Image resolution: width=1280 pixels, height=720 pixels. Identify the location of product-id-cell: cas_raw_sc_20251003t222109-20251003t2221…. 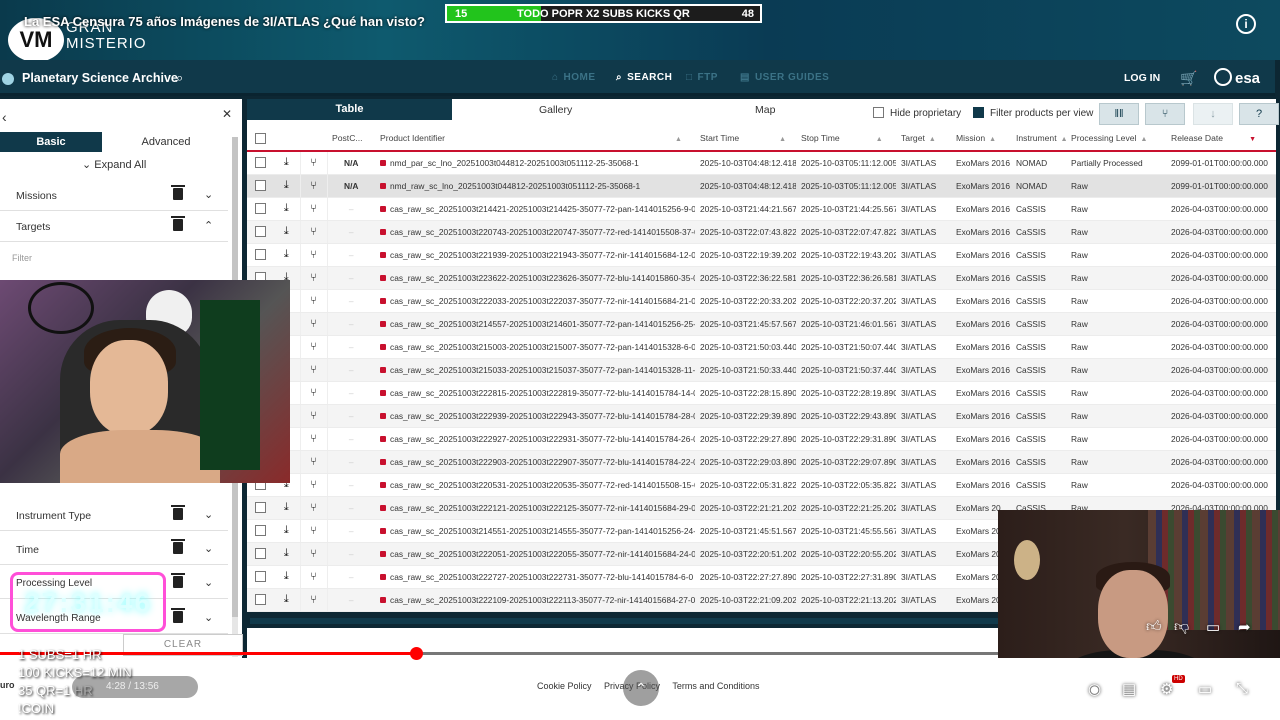
(535, 600).